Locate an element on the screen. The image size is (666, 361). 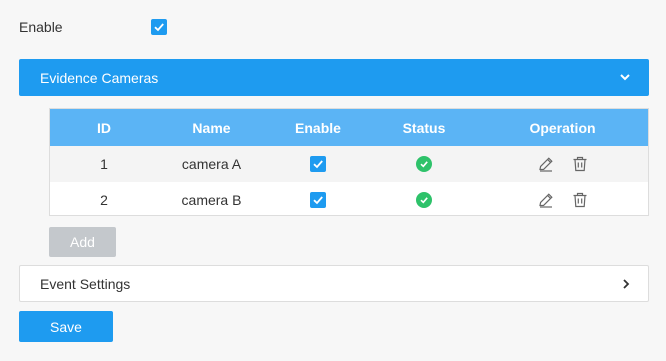
header-id: ID is located at coordinates (104, 127).